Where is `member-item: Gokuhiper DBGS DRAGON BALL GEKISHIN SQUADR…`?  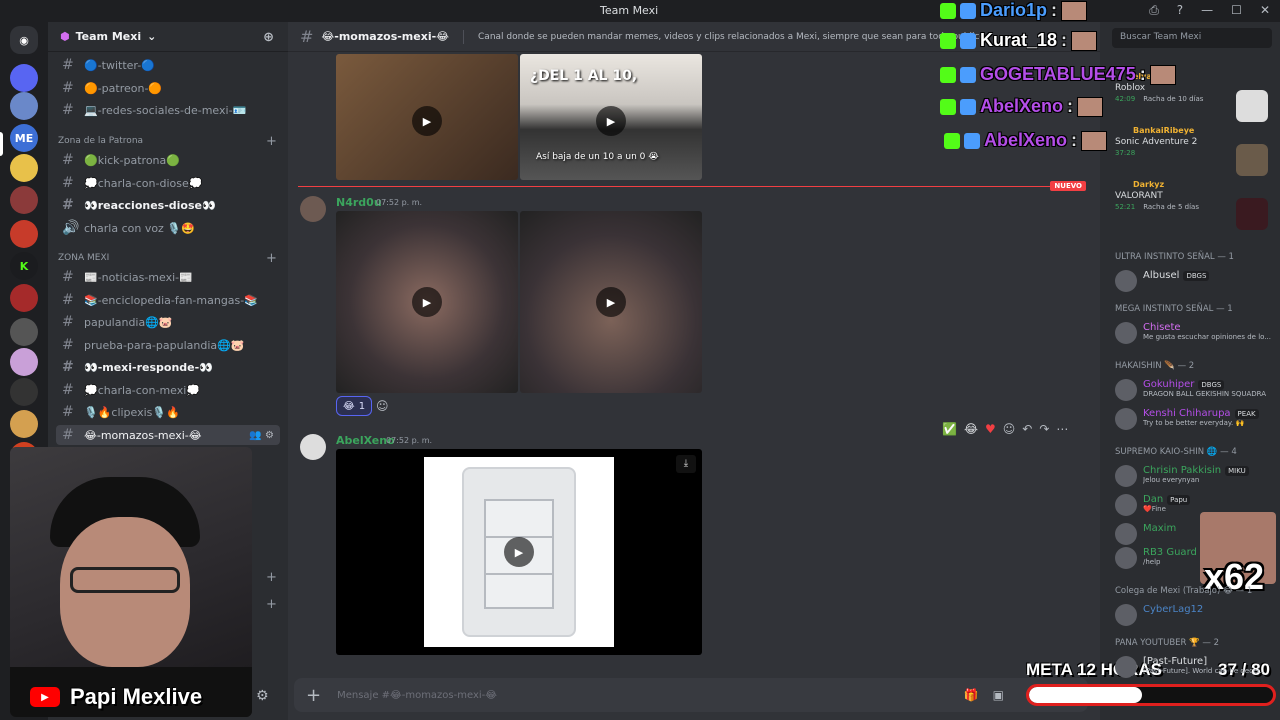 member-item: Gokuhiper DBGS DRAGON BALL GEKISHIN SQUADR… is located at coordinates (1190, 390).